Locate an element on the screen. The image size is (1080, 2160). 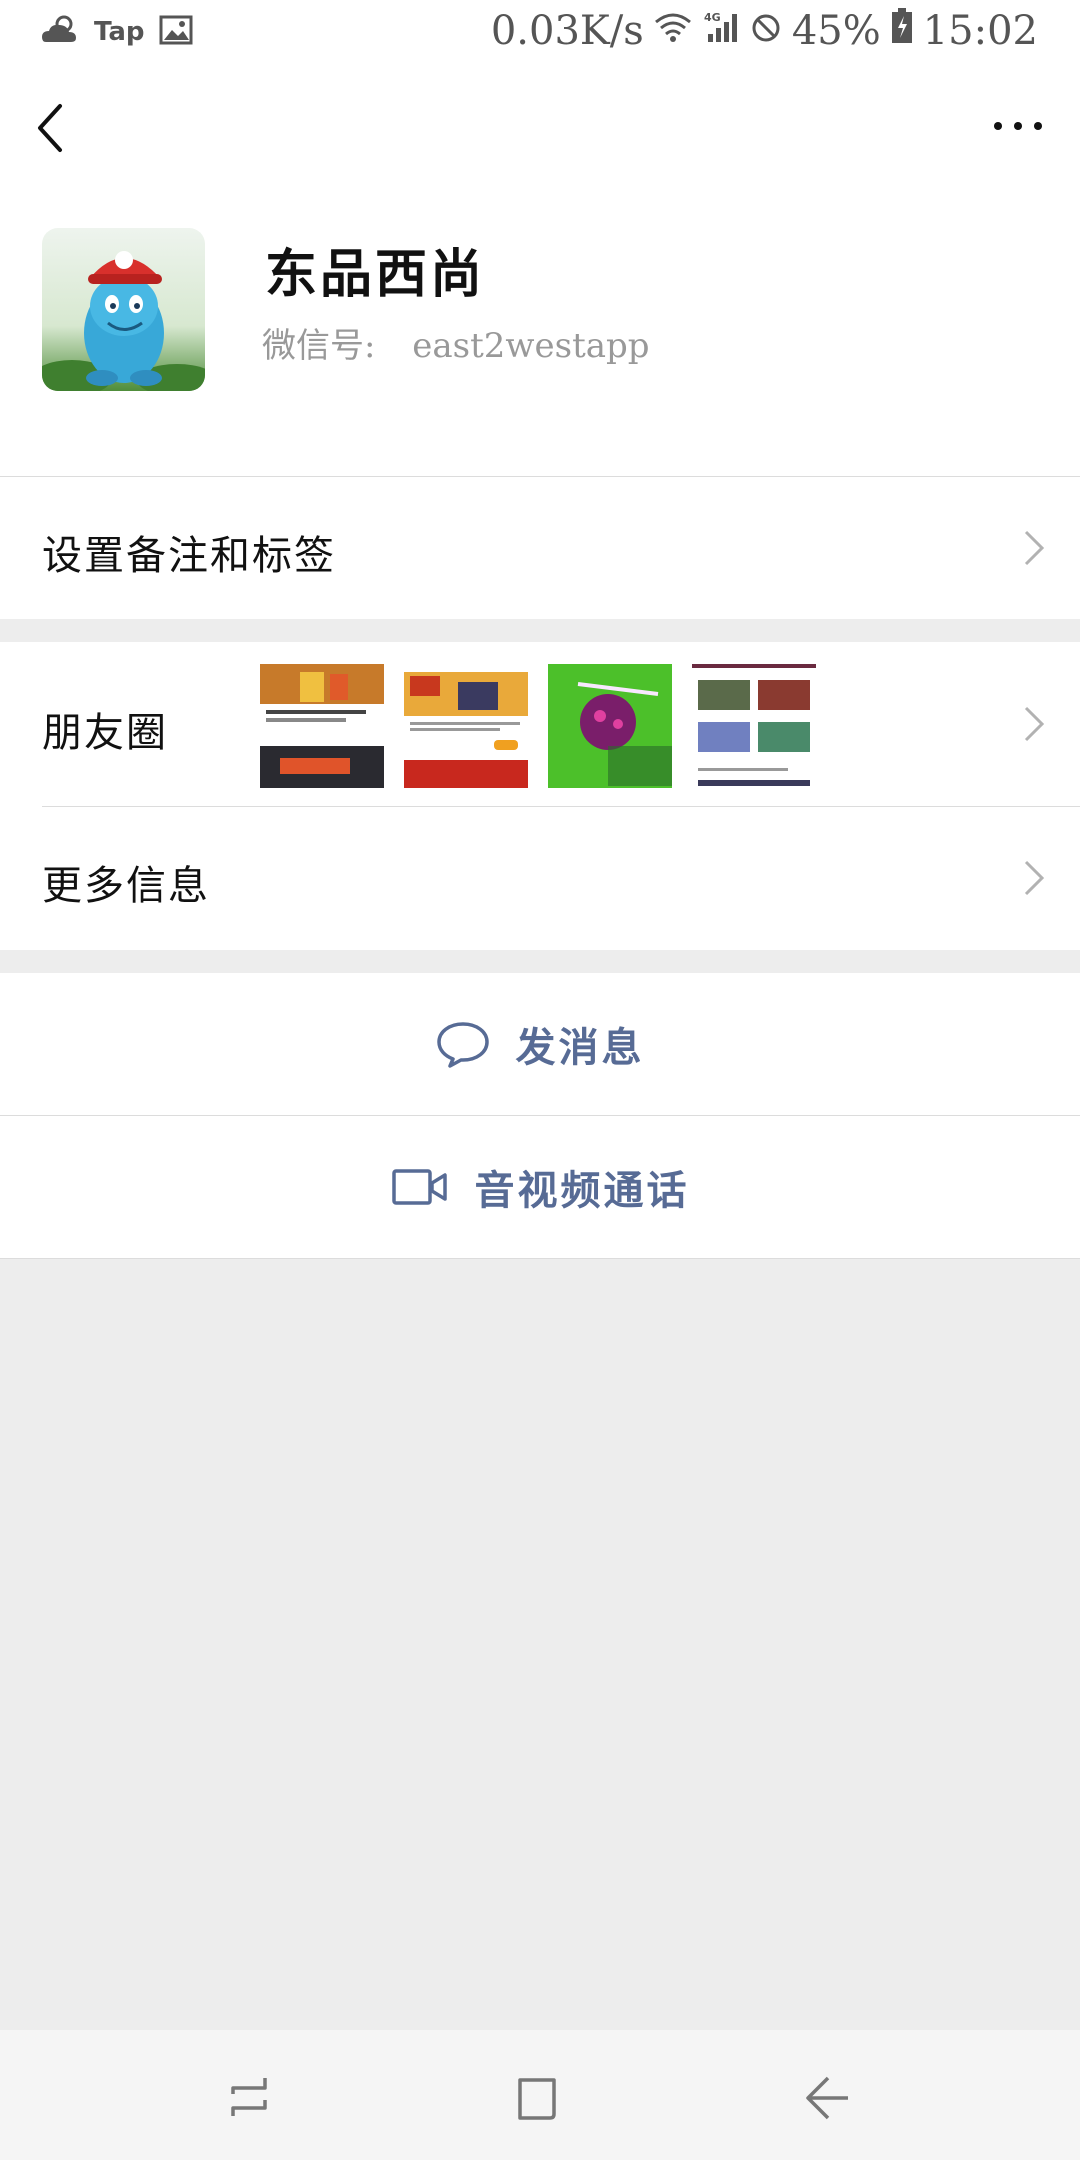
recent-apps-button is located at coordinates (255, 2098).